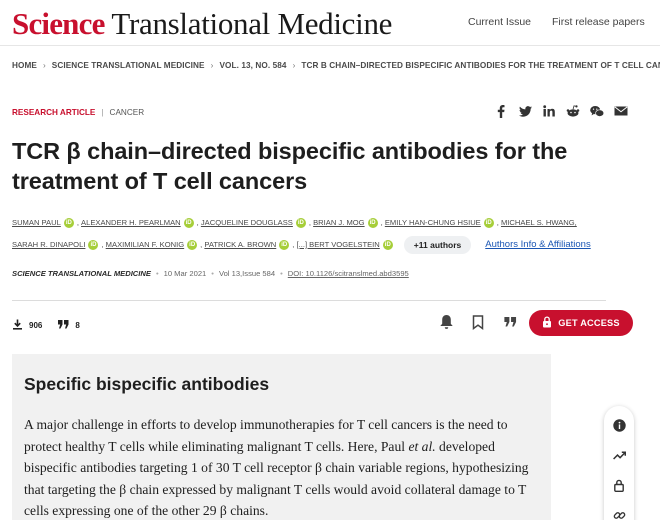 The width and height of the screenshot is (660, 520). I want to click on reddit-icon, so click(573, 111).